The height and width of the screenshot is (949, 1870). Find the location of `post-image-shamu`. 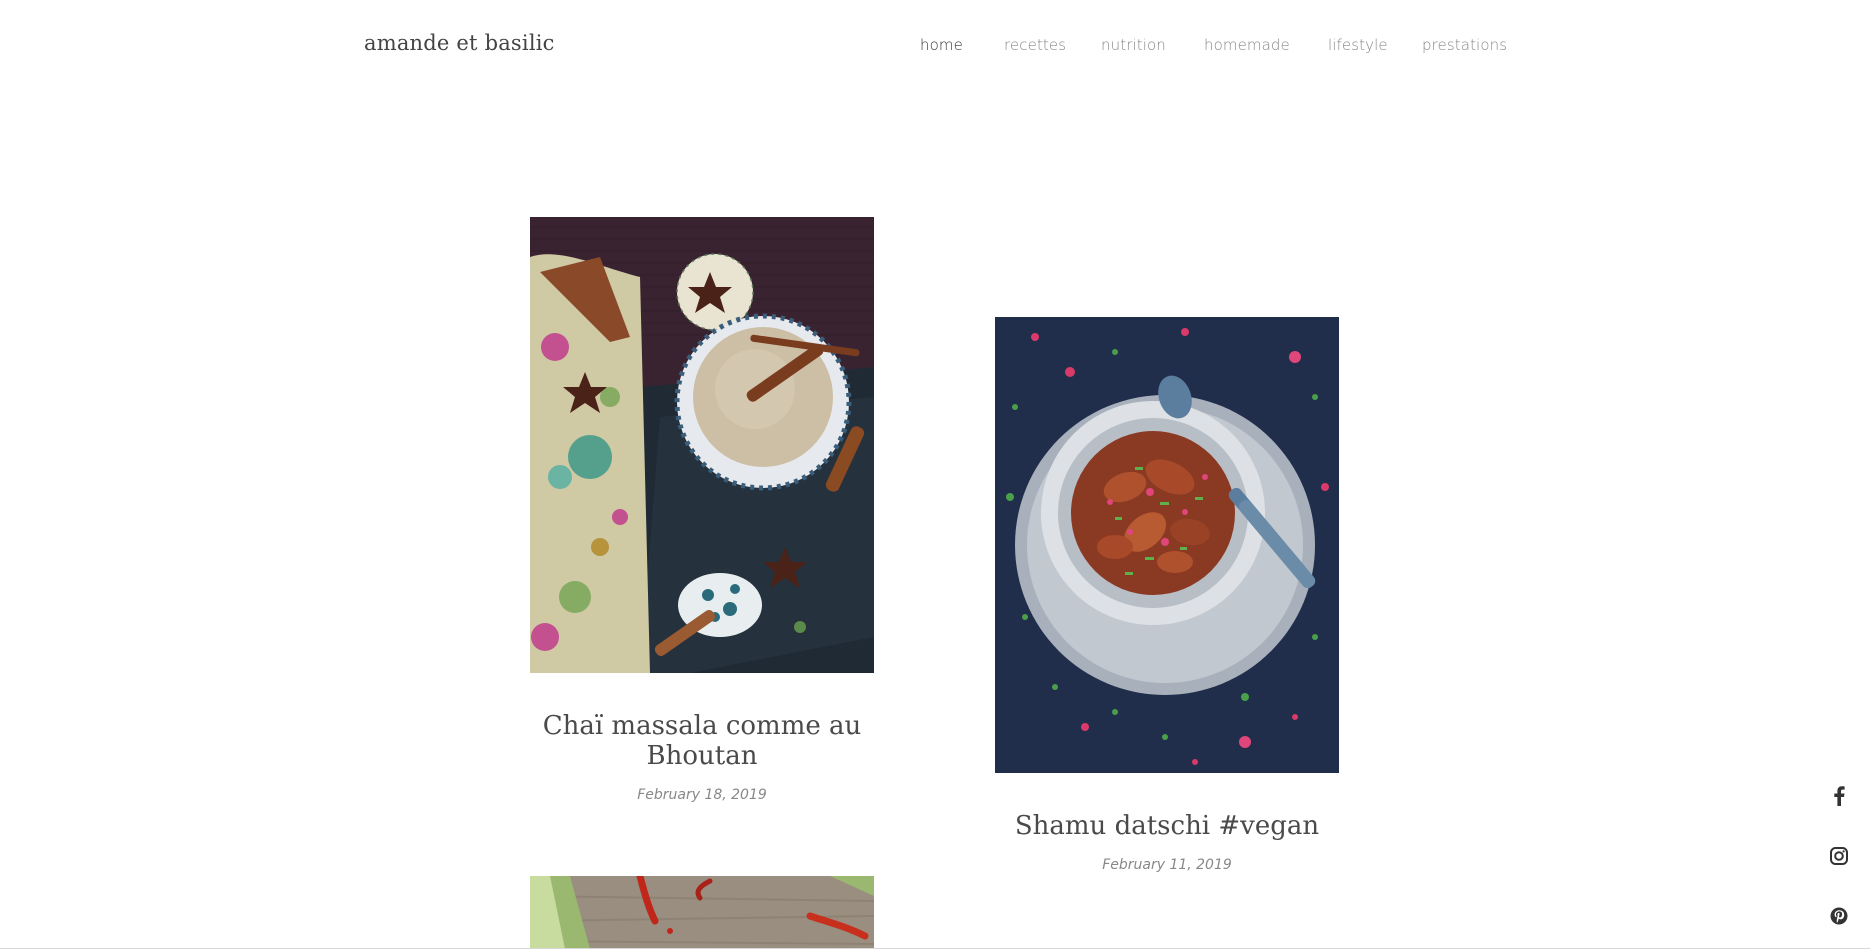

post-image-shamu is located at coordinates (1167, 545).